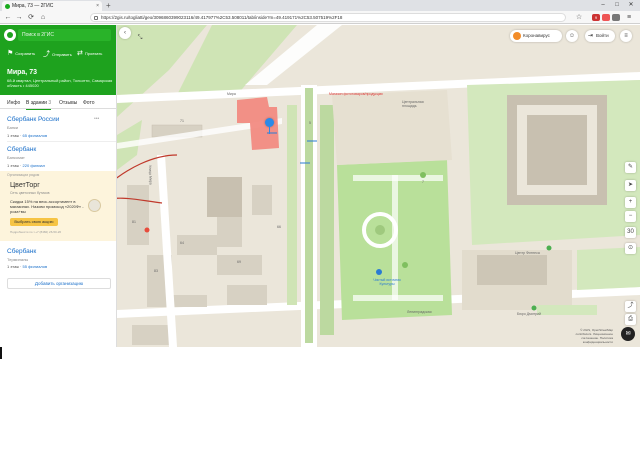 The width and height of the screenshot is (640, 467). I want to click on promo-footer: Подробности по т.+7 (8482) 26-50-26, so click(36, 232).